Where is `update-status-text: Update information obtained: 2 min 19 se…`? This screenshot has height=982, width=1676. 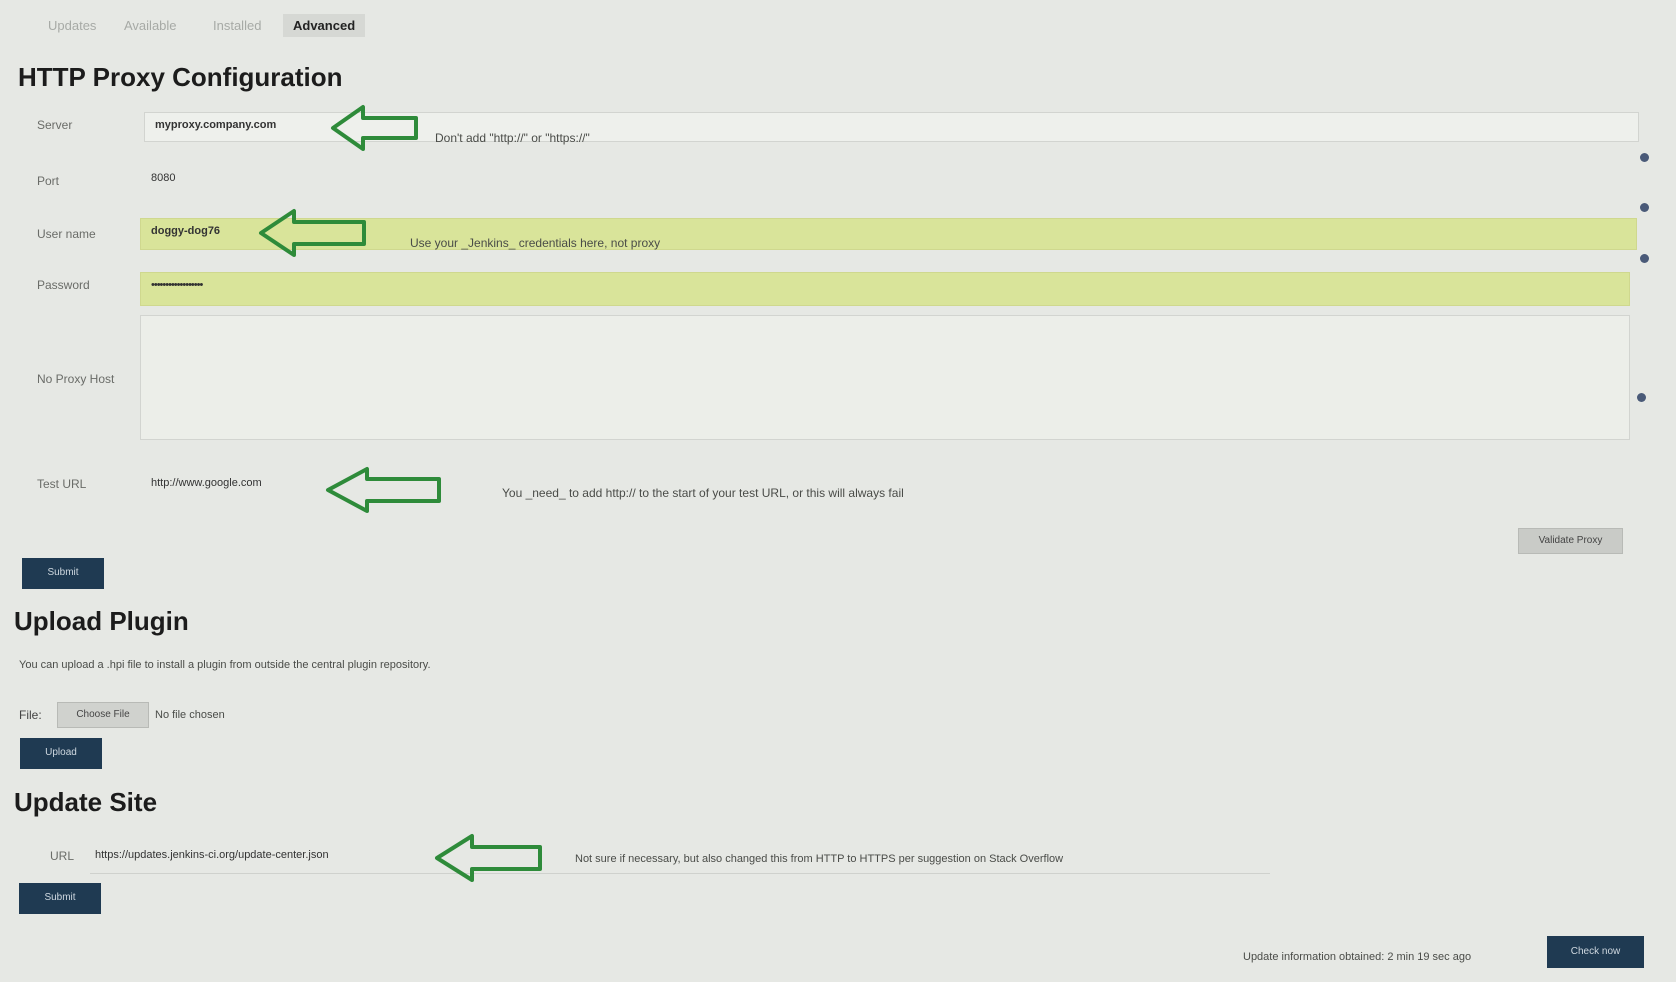 update-status-text: Update information obtained: 2 min 19 se… is located at coordinates (1357, 957).